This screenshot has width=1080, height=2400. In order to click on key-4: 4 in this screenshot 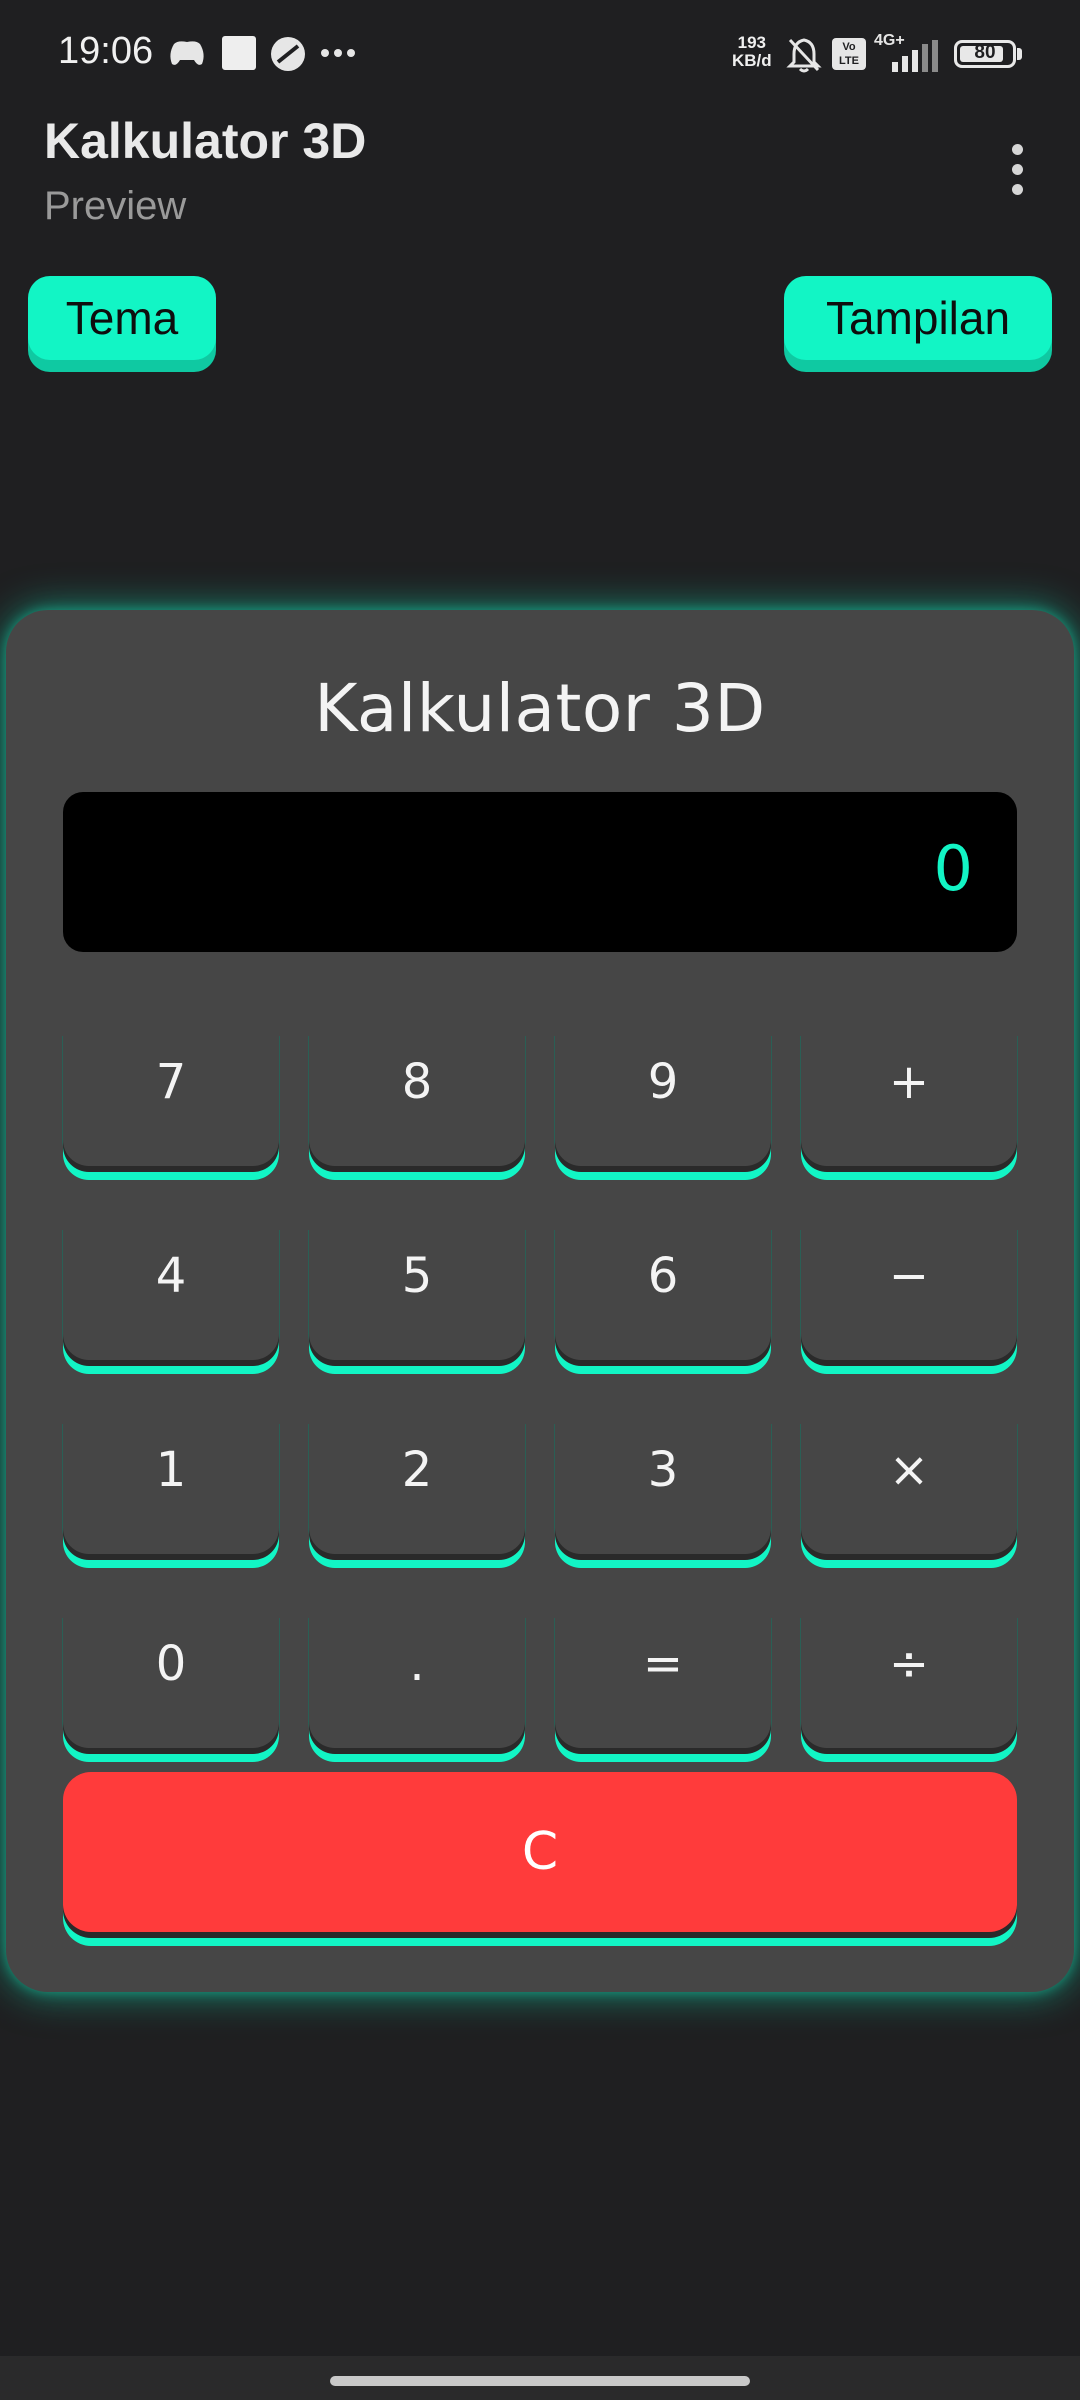, I will do `click(171, 1295)`.